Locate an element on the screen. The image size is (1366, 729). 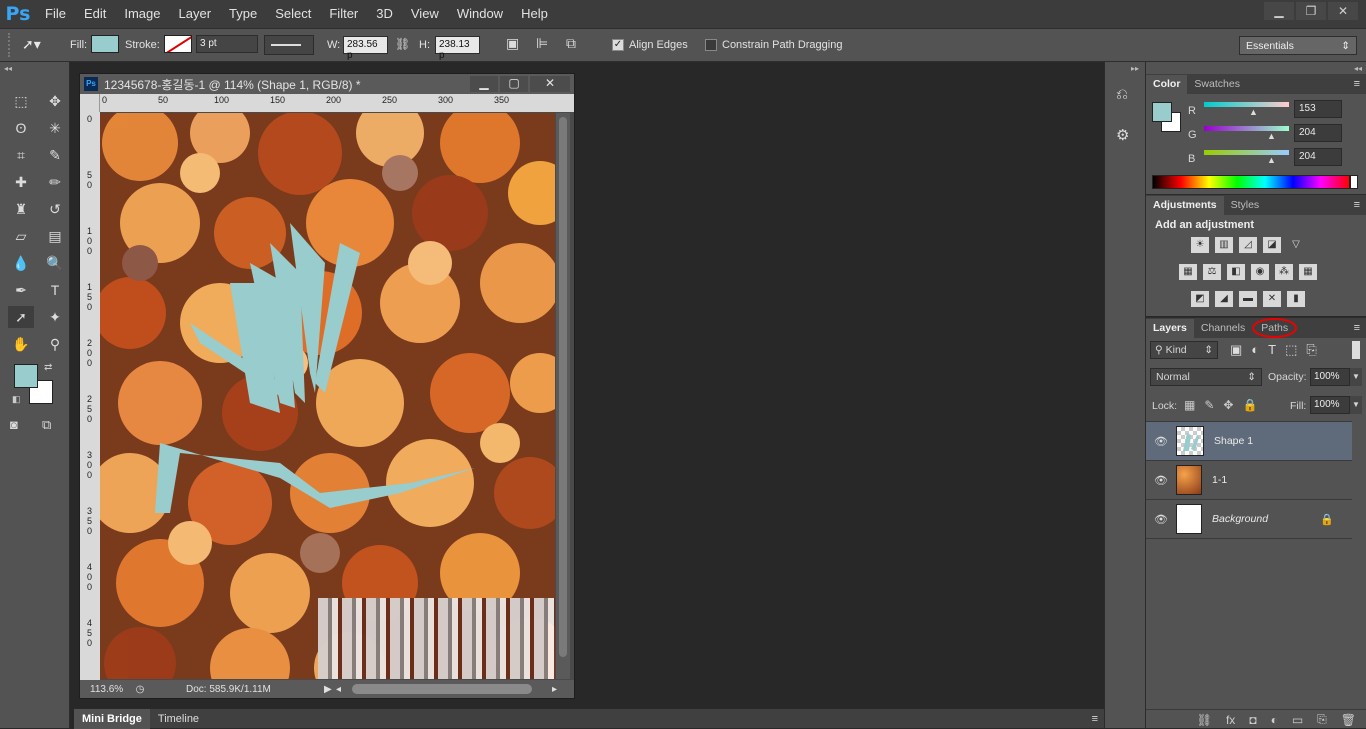
hue-saturation-icon: ▦ is located at coordinates (1188, 272).